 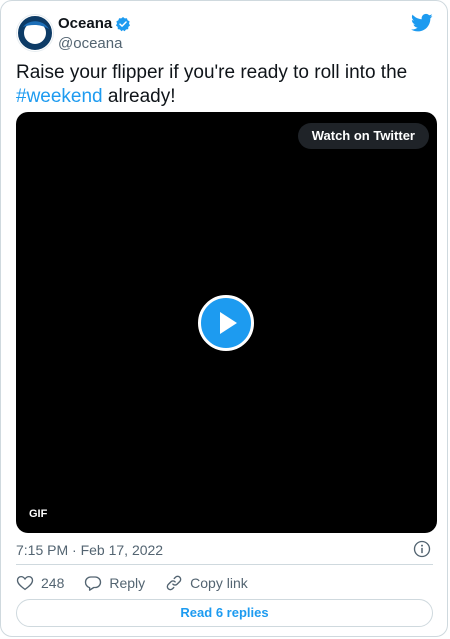 I want to click on like-count: 248, so click(x=53, y=583).